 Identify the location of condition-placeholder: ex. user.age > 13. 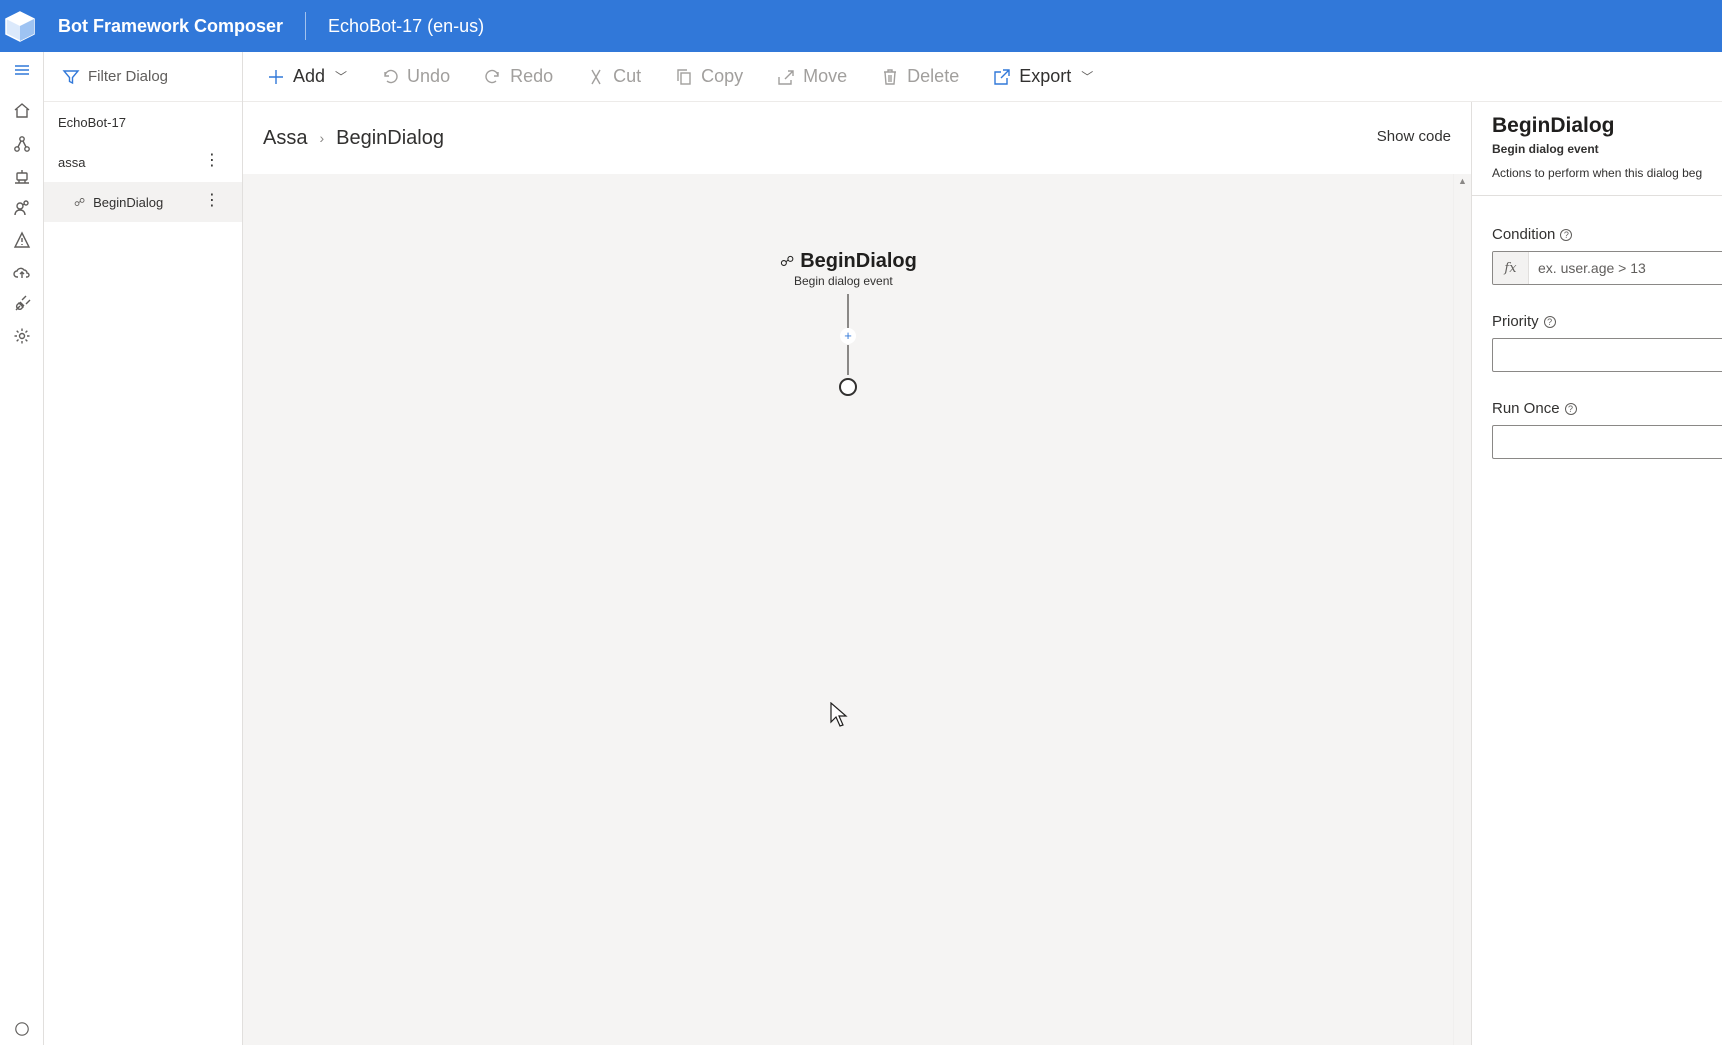
(1592, 268).